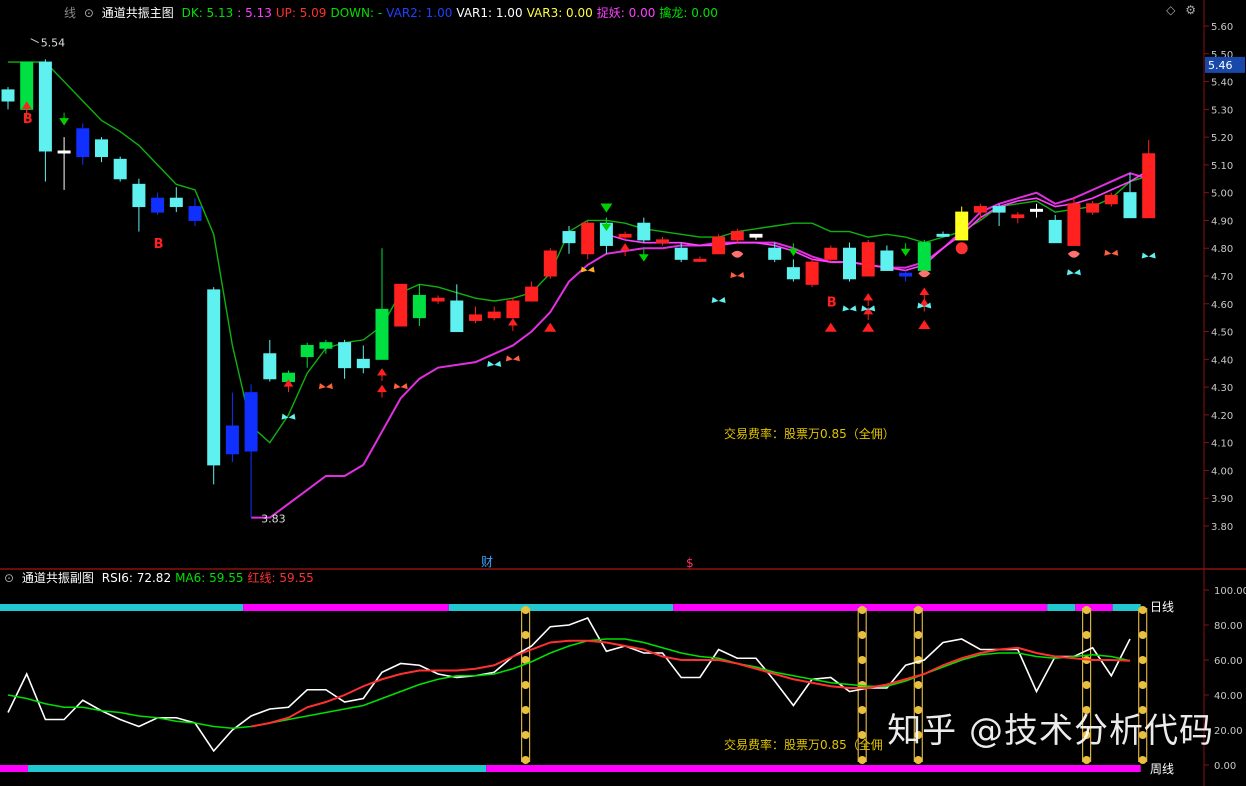  What do you see at coordinates (1222, 138) in the screenshot?
I see `main-tick-label: 5.20` at bounding box center [1222, 138].